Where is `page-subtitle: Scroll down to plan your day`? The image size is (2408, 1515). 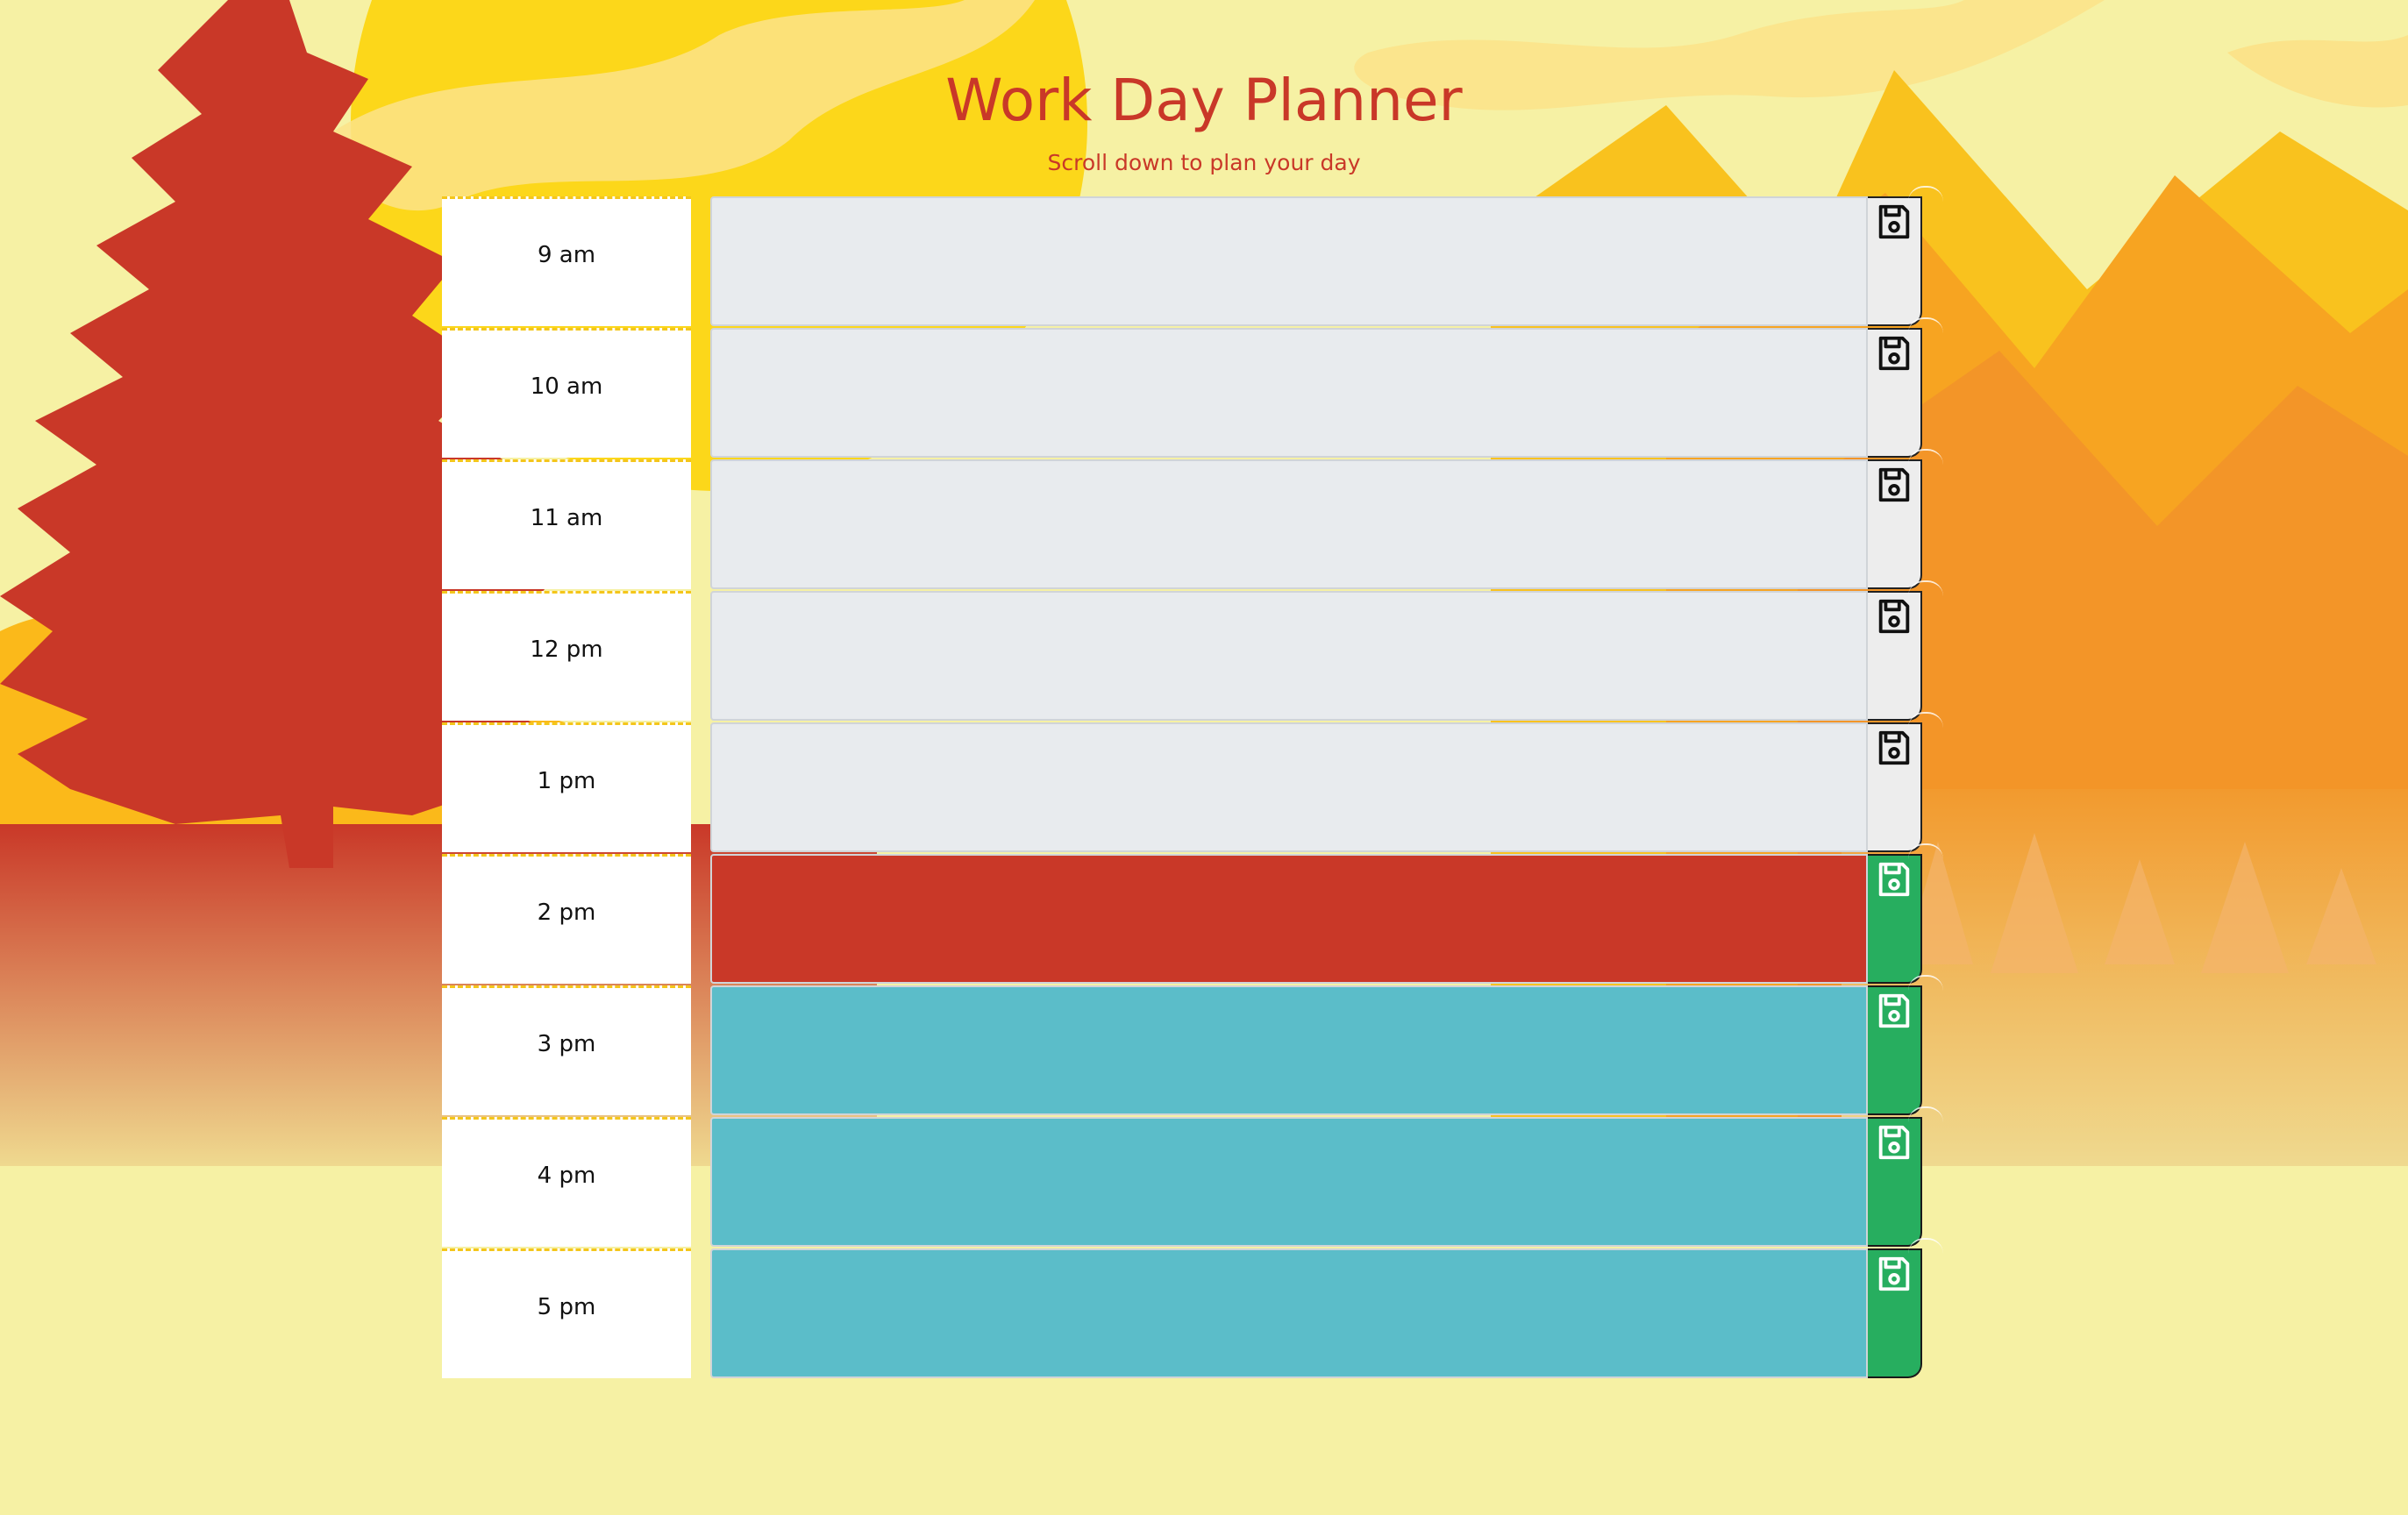 page-subtitle: Scroll down to plan your day is located at coordinates (1204, 162).